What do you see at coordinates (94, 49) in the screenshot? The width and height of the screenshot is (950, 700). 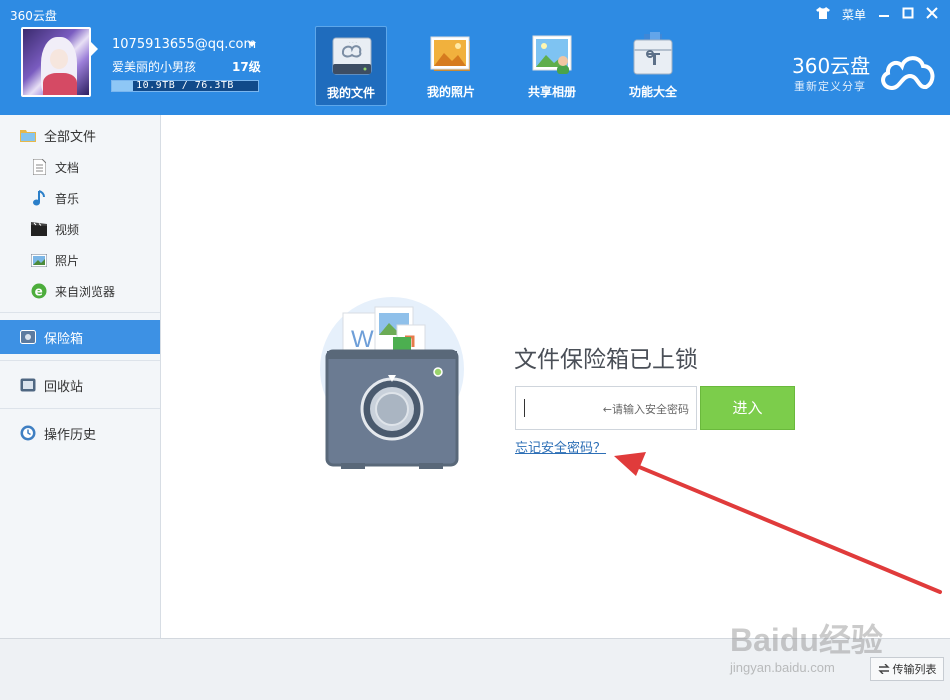 I see `avatar-caret-icon` at bounding box center [94, 49].